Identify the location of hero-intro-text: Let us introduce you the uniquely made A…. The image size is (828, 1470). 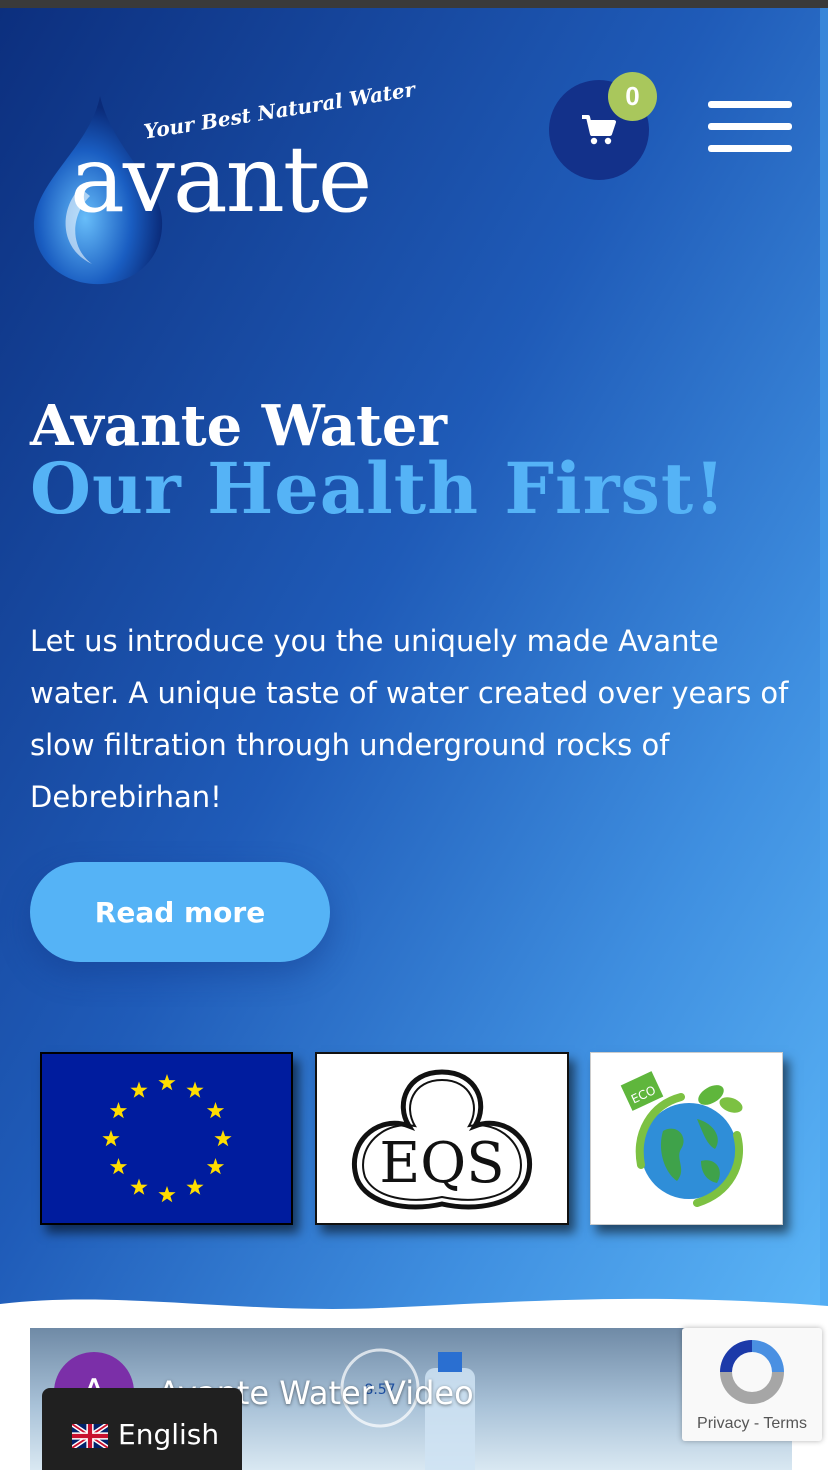
(409, 719).